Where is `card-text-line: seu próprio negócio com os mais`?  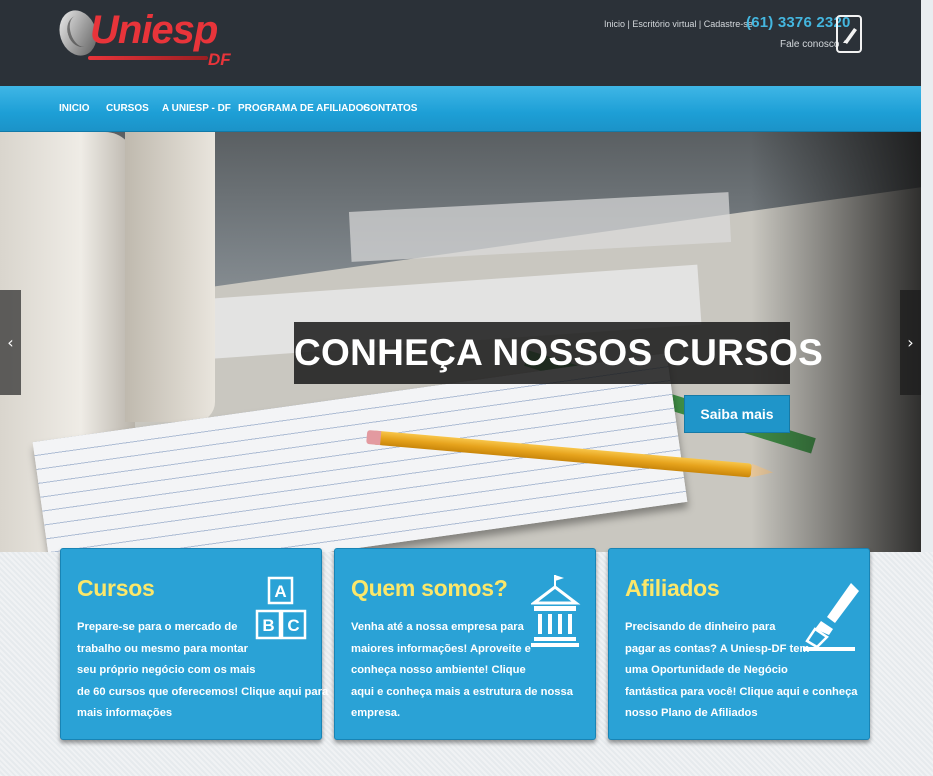
card-text-line: seu próprio negócio com os mais is located at coordinates (166, 670).